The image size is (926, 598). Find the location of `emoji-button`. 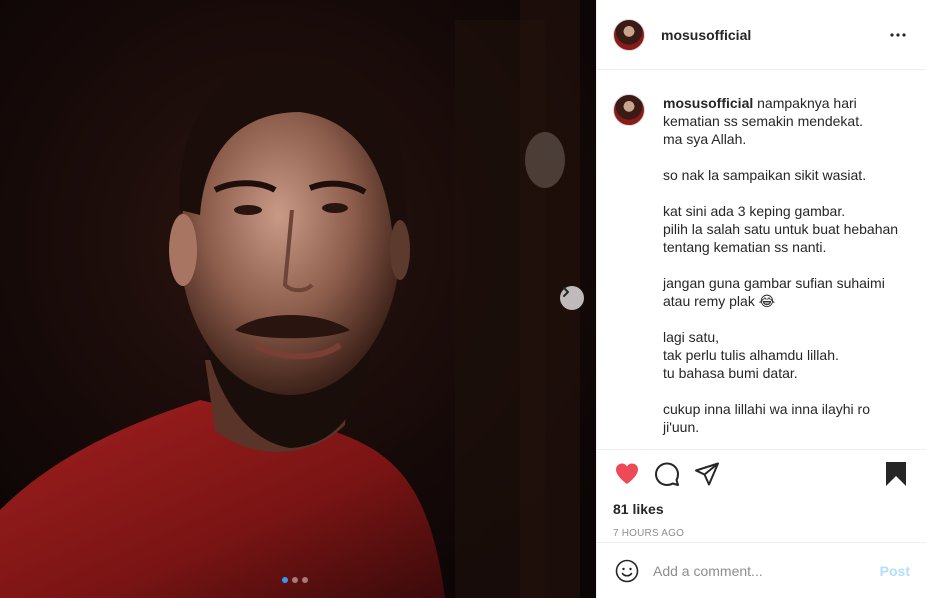

emoji-button is located at coordinates (627, 571).